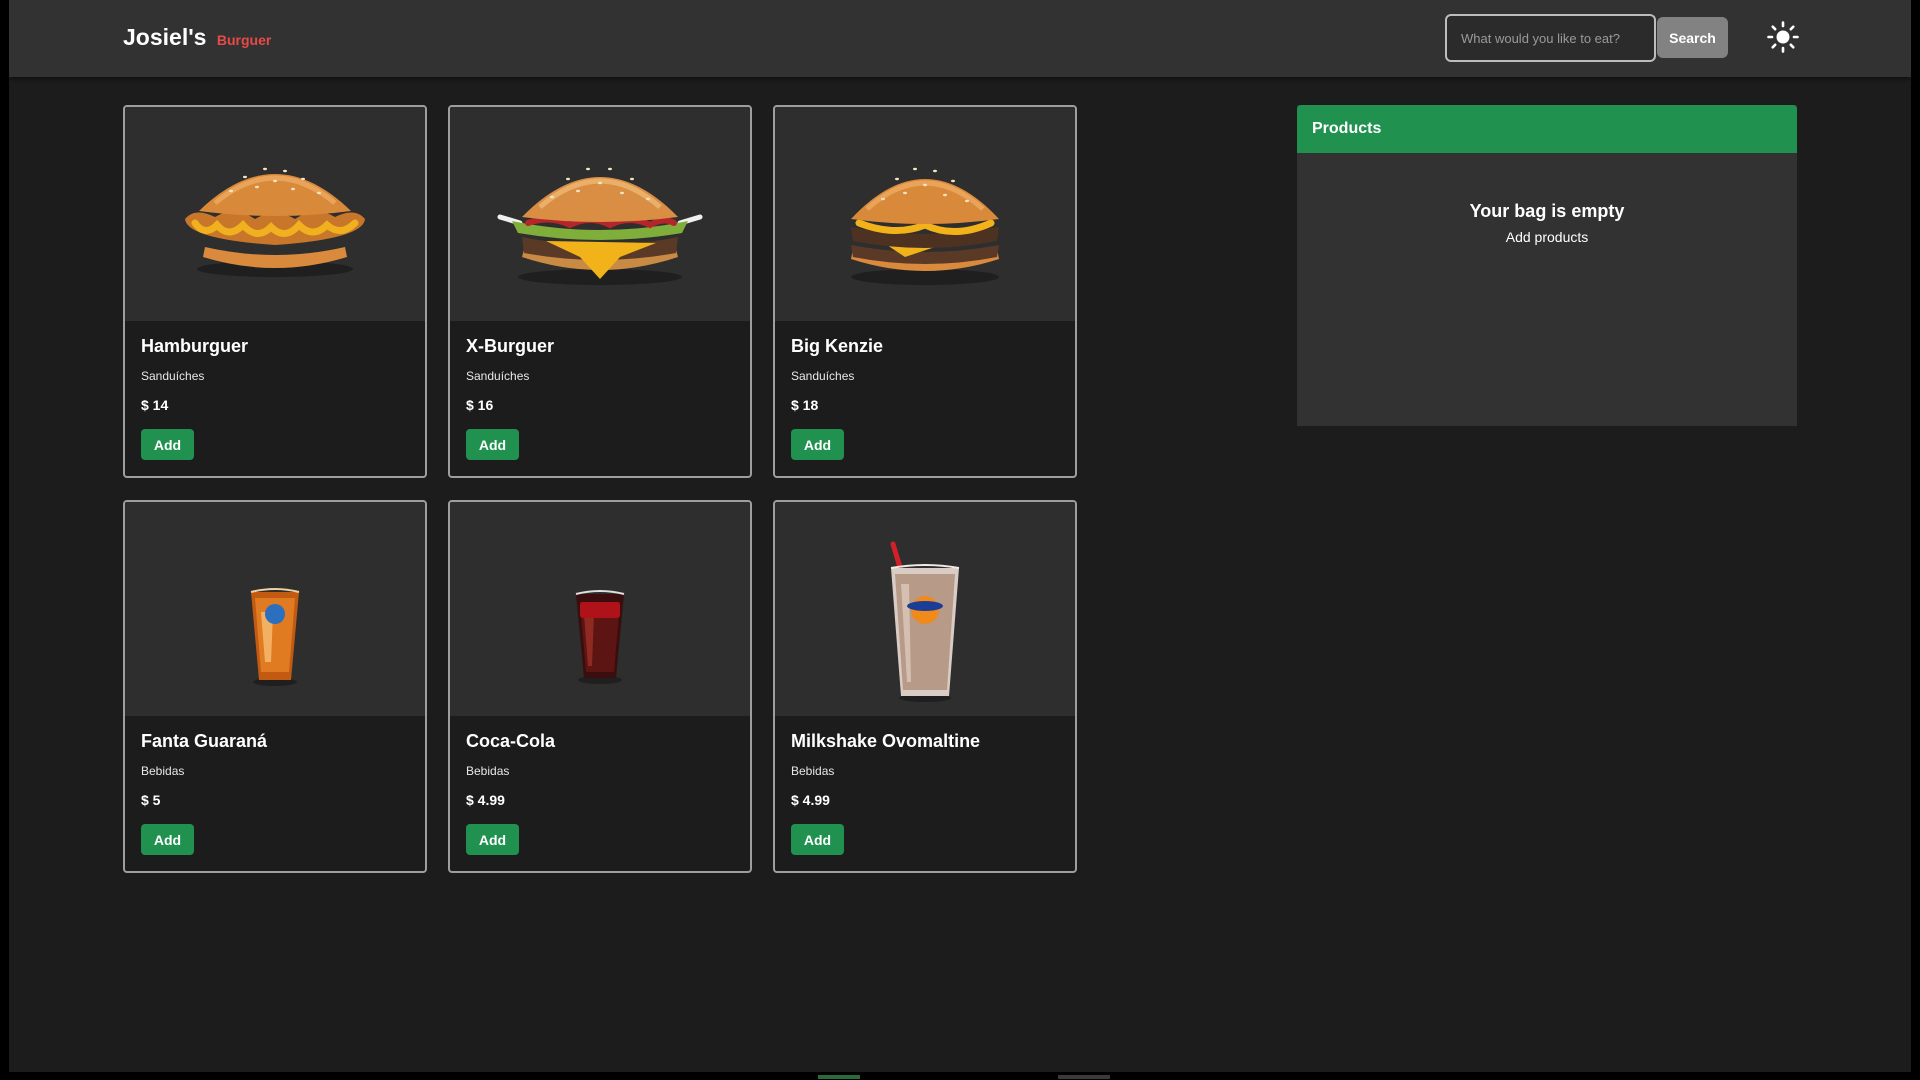 This screenshot has height=1080, width=1920. I want to click on brand-name: Josiel's, so click(165, 37).